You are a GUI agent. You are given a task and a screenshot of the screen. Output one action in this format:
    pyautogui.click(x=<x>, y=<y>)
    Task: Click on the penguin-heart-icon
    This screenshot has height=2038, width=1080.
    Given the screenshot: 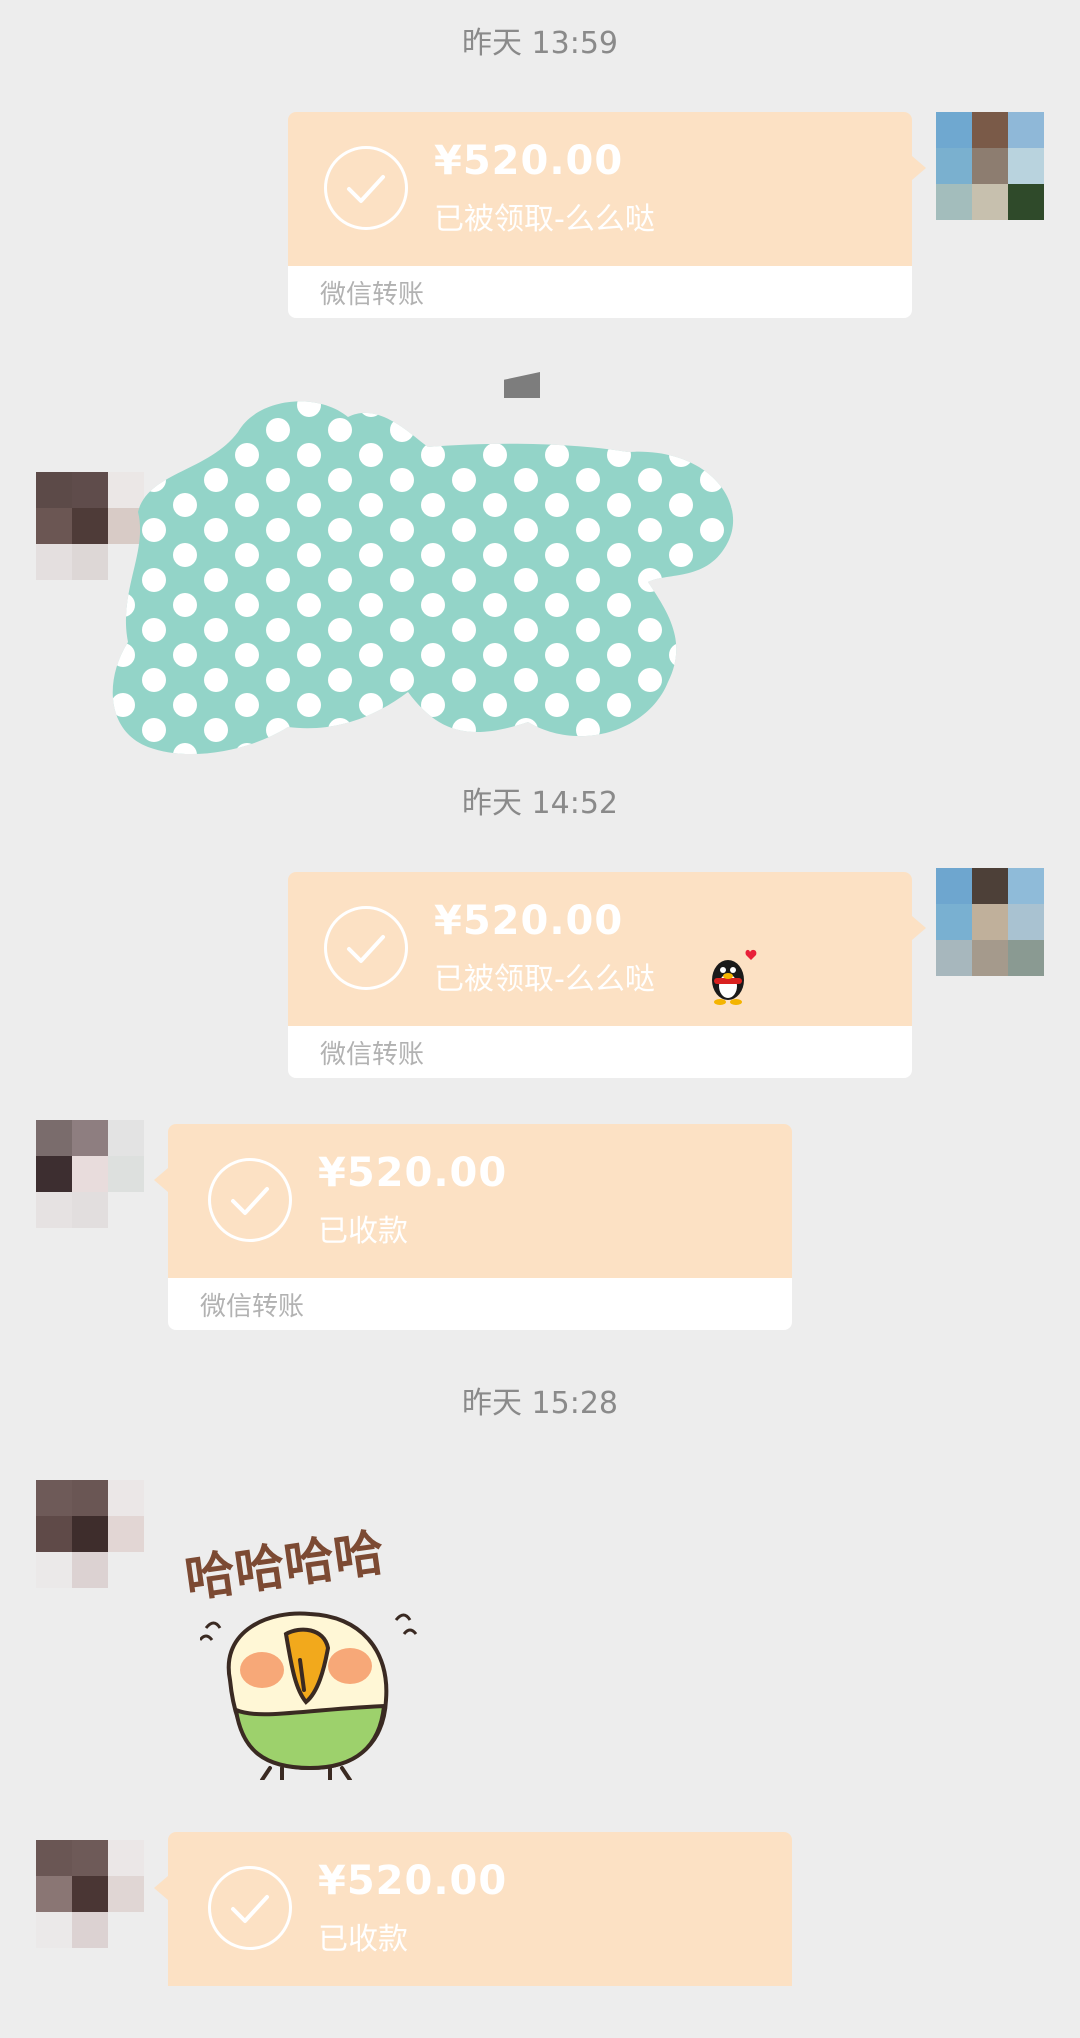 What is the action you would take?
    pyautogui.click(x=734, y=977)
    